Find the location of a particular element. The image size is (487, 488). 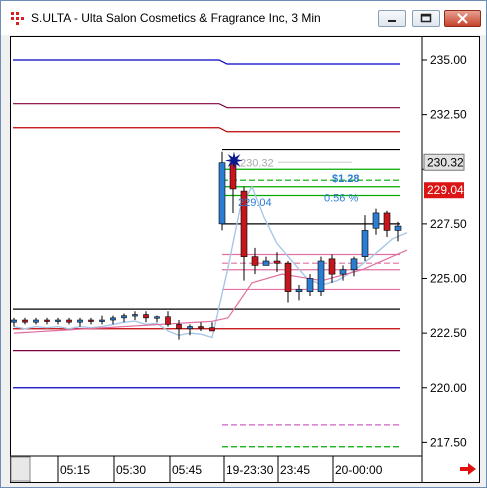

x-tick-label: 05:45 is located at coordinates (187, 470).